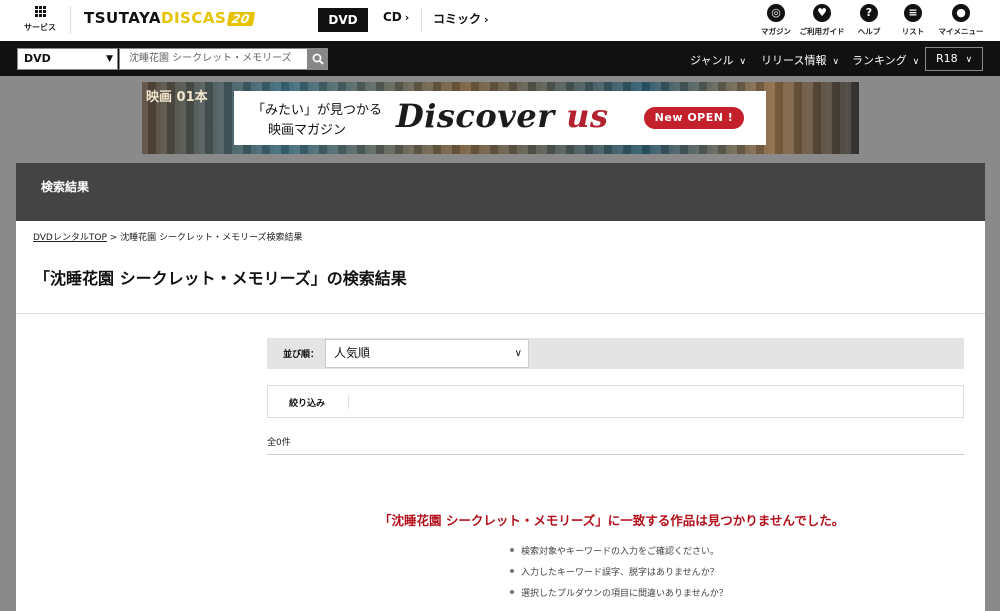 Image resolution: width=1000 pixels, height=611 pixels. Describe the element at coordinates (279, 443) in the screenshot. I see `result-count: 全0件` at that location.